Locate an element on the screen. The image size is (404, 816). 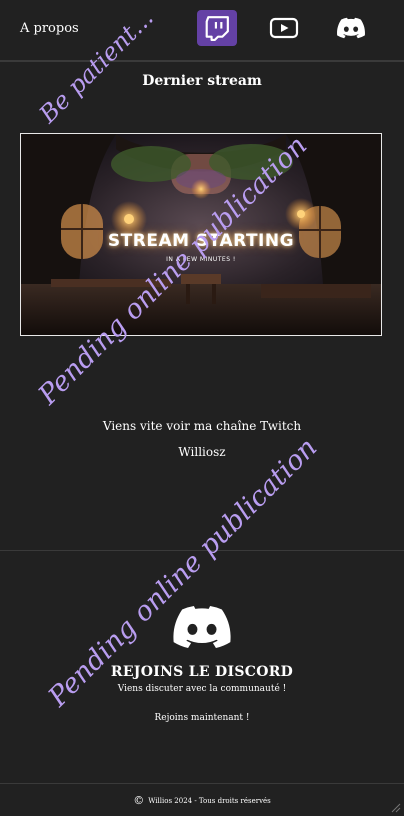
footer: © Willios 2024 - Tous droits réservés is located at coordinates (202, 800).